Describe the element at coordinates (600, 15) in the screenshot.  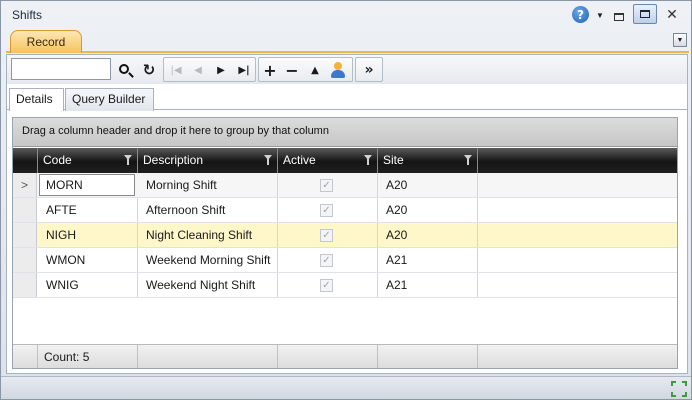
I see `dropdown-arrow-icon: ▼` at that location.